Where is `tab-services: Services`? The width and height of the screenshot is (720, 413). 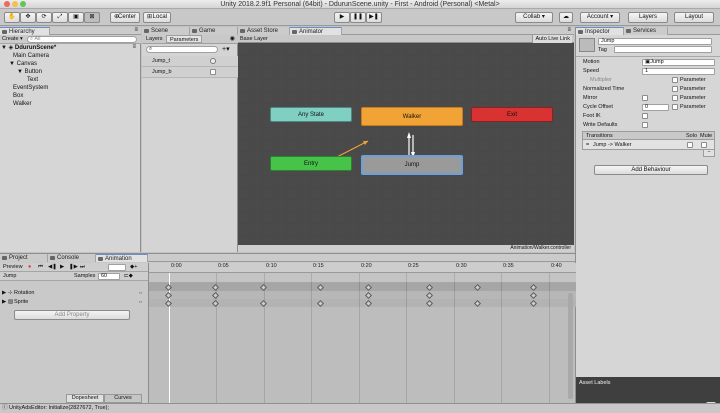
tab-services: Services is located at coordinates (646, 31).